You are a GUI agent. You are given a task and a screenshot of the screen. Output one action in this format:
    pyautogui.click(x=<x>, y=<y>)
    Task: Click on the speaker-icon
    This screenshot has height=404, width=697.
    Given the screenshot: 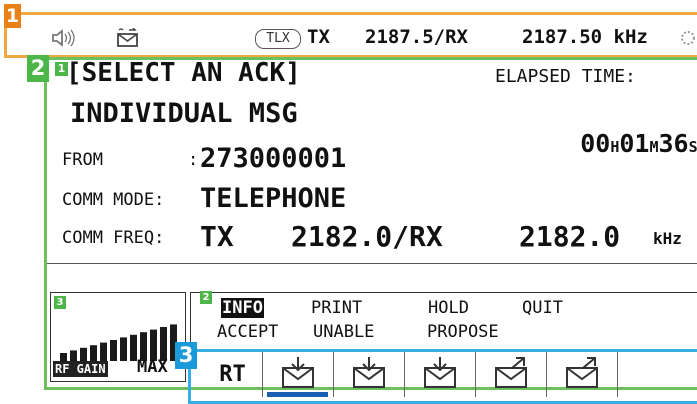 What is the action you would take?
    pyautogui.click(x=64, y=40)
    